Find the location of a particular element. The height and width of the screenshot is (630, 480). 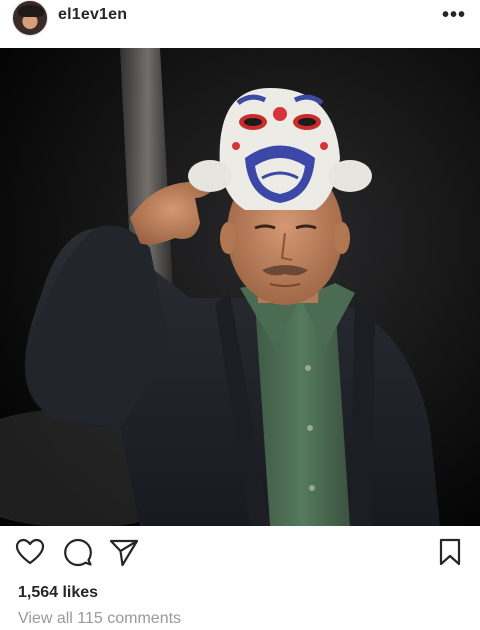

username-link: el1ev1en is located at coordinates (92, 15).